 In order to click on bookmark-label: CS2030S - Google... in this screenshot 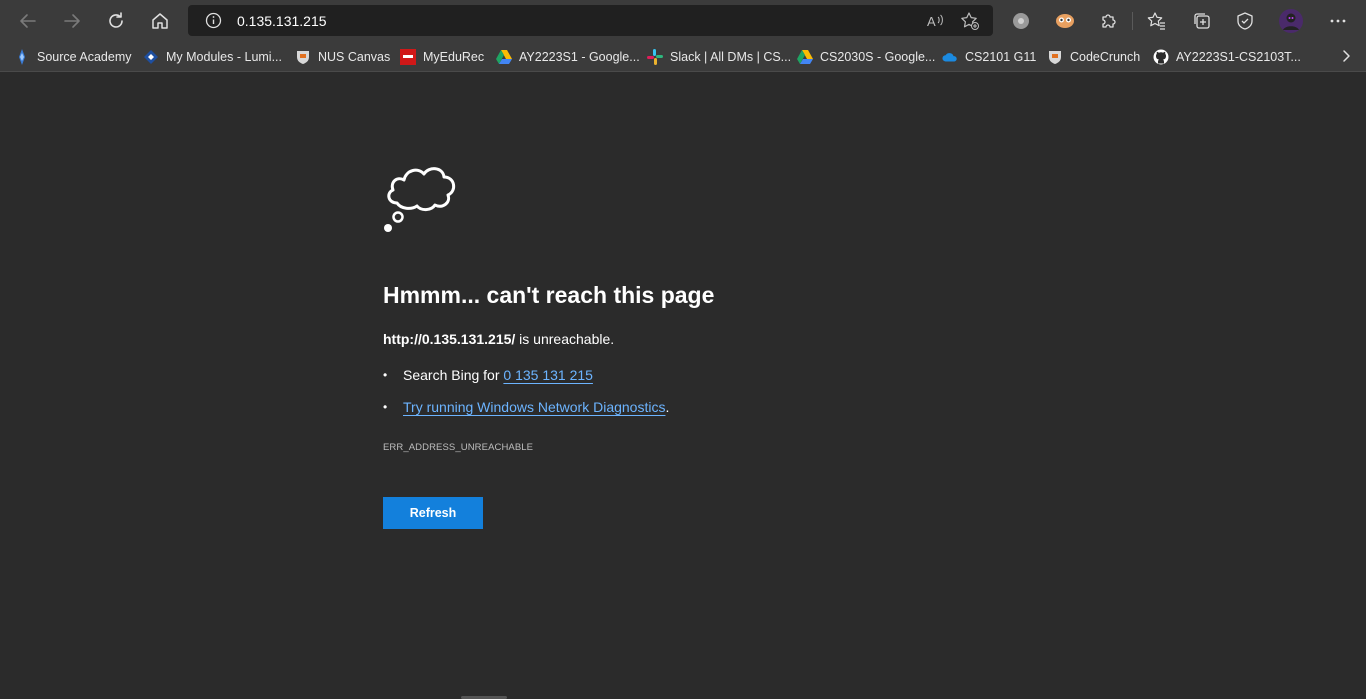, I will do `click(878, 57)`.